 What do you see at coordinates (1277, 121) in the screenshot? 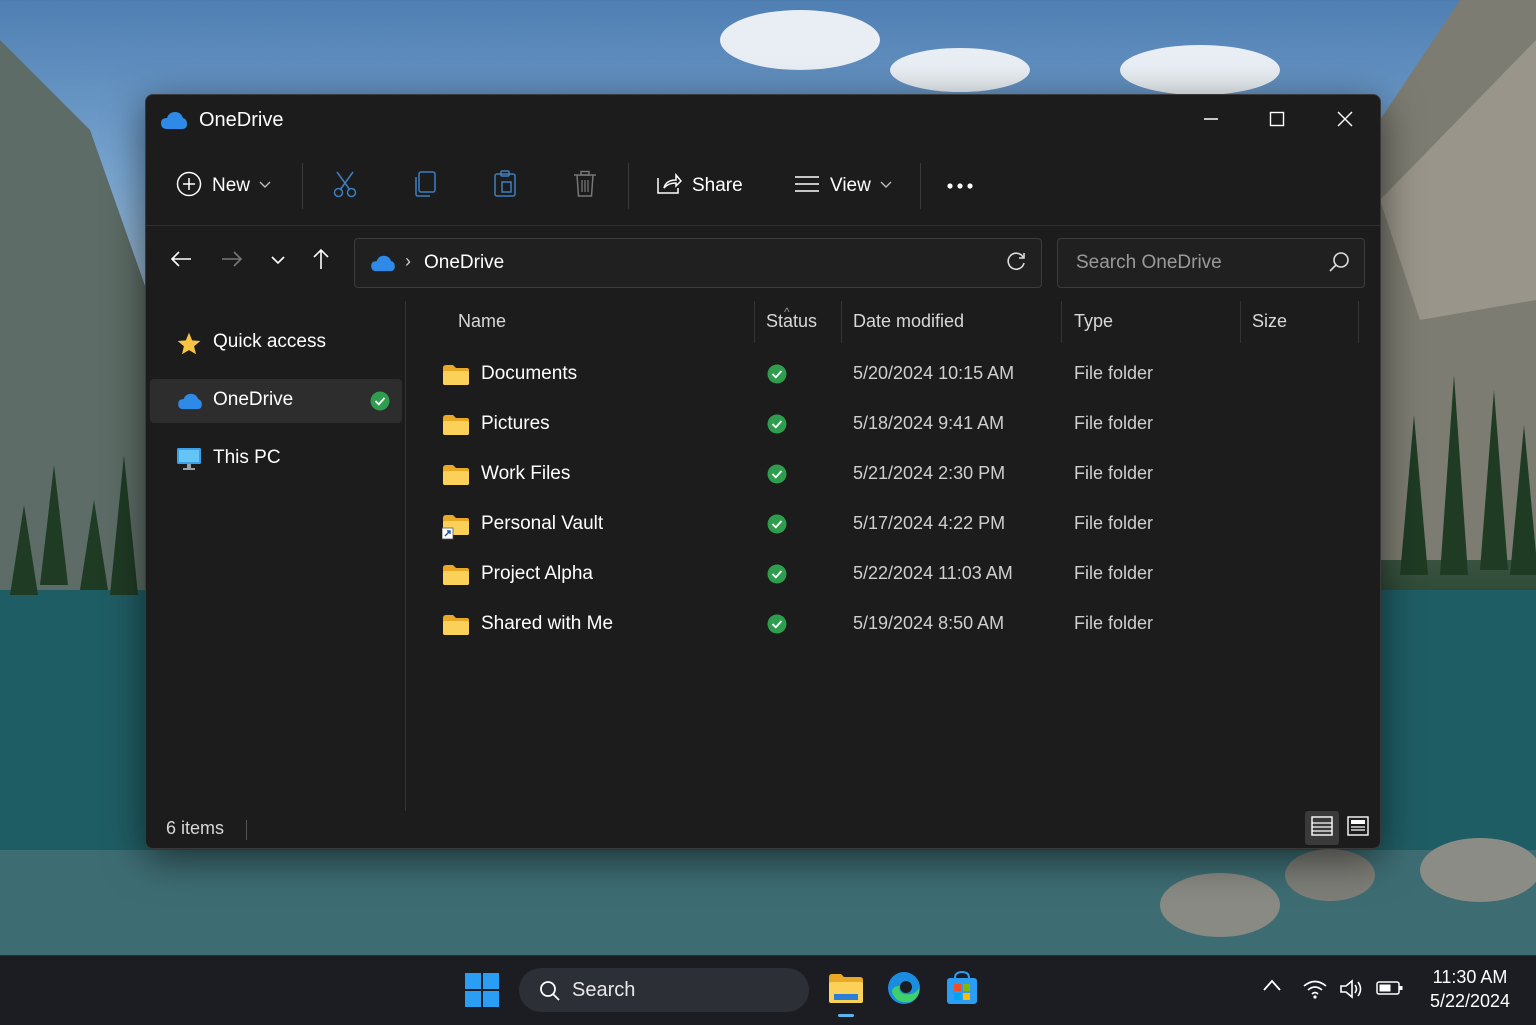
I see `maximize-button` at bounding box center [1277, 121].